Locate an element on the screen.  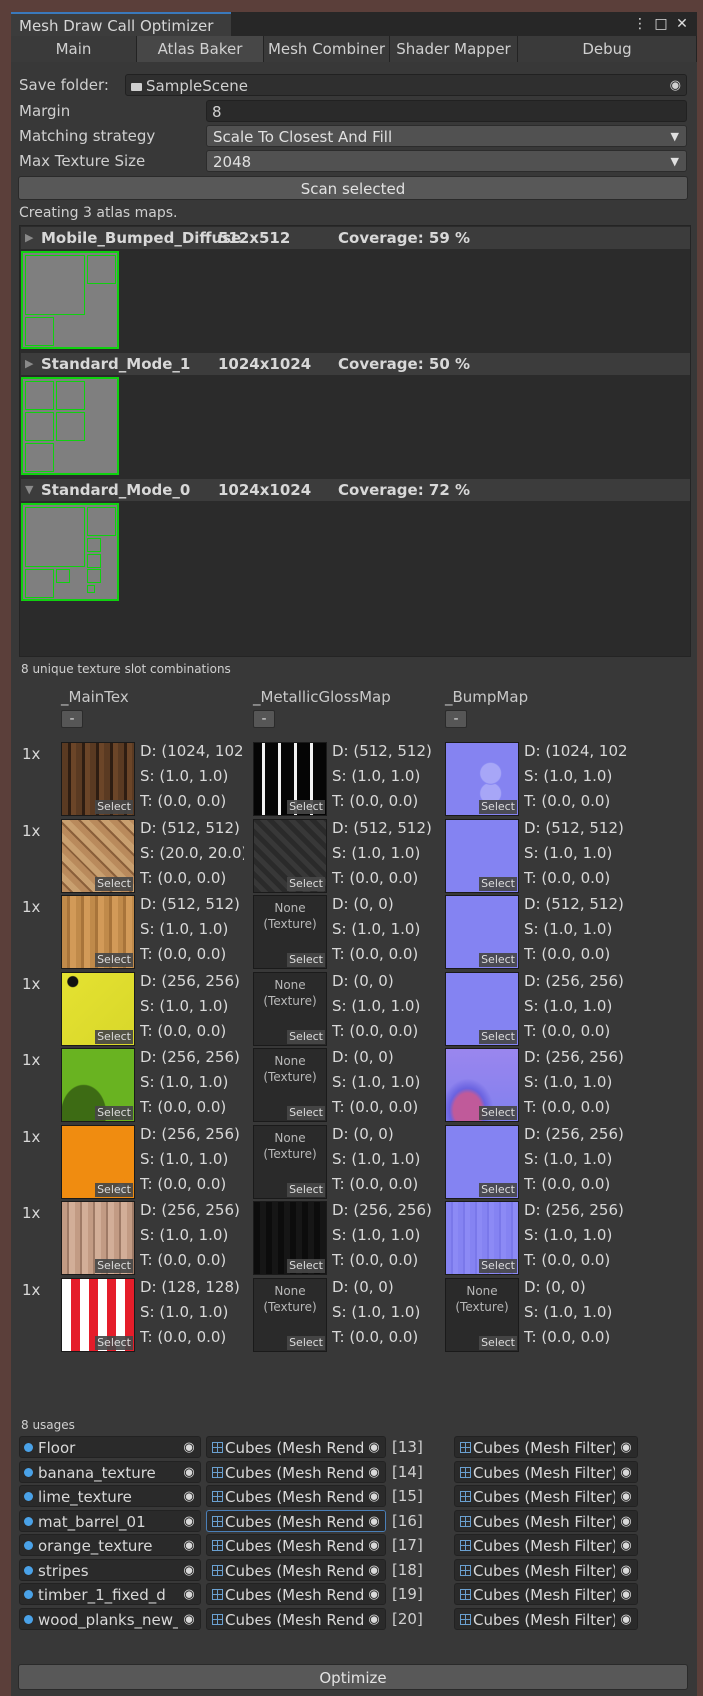
material-field: mat_barrel_01 ◉ is located at coordinates (110, 1520).